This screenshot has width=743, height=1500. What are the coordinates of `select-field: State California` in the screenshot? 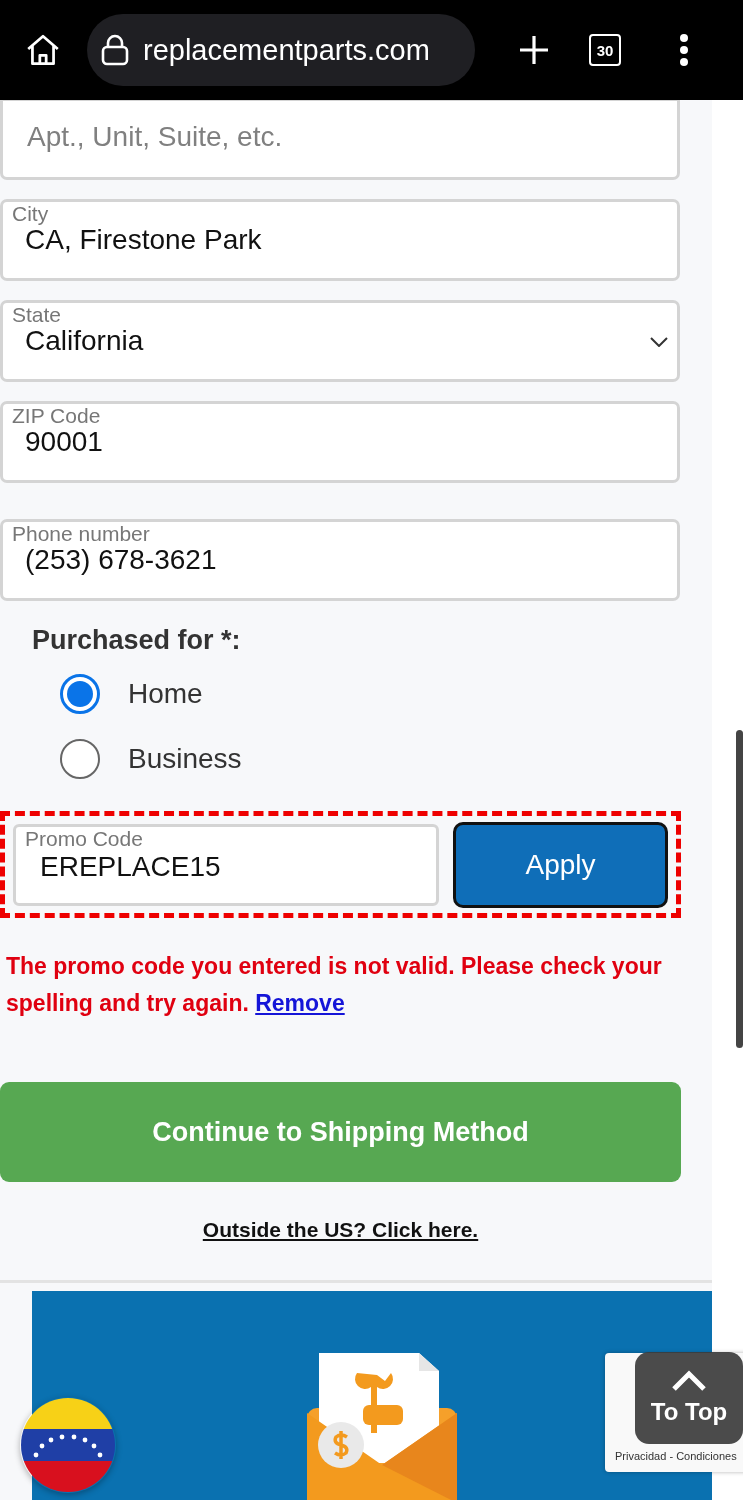 It's located at (340, 341).